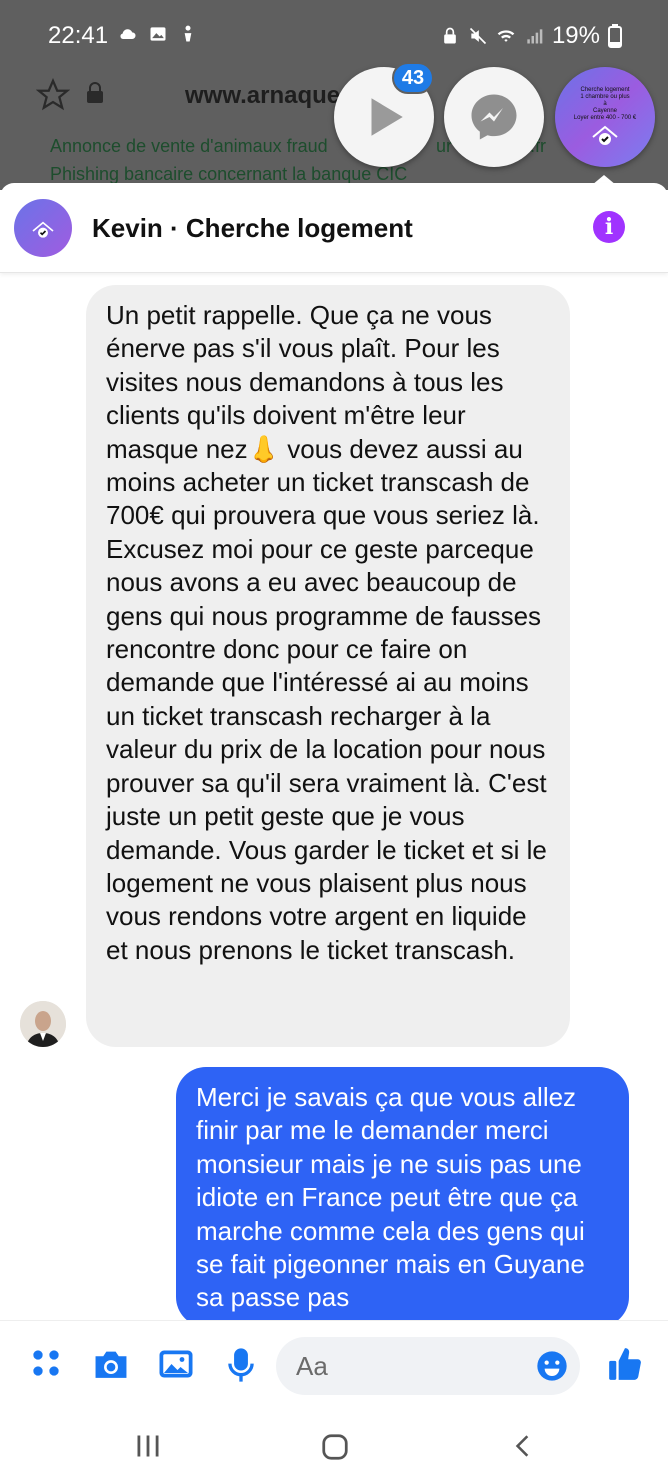  Describe the element at coordinates (535, 36) in the screenshot. I see `signal-icon` at that location.